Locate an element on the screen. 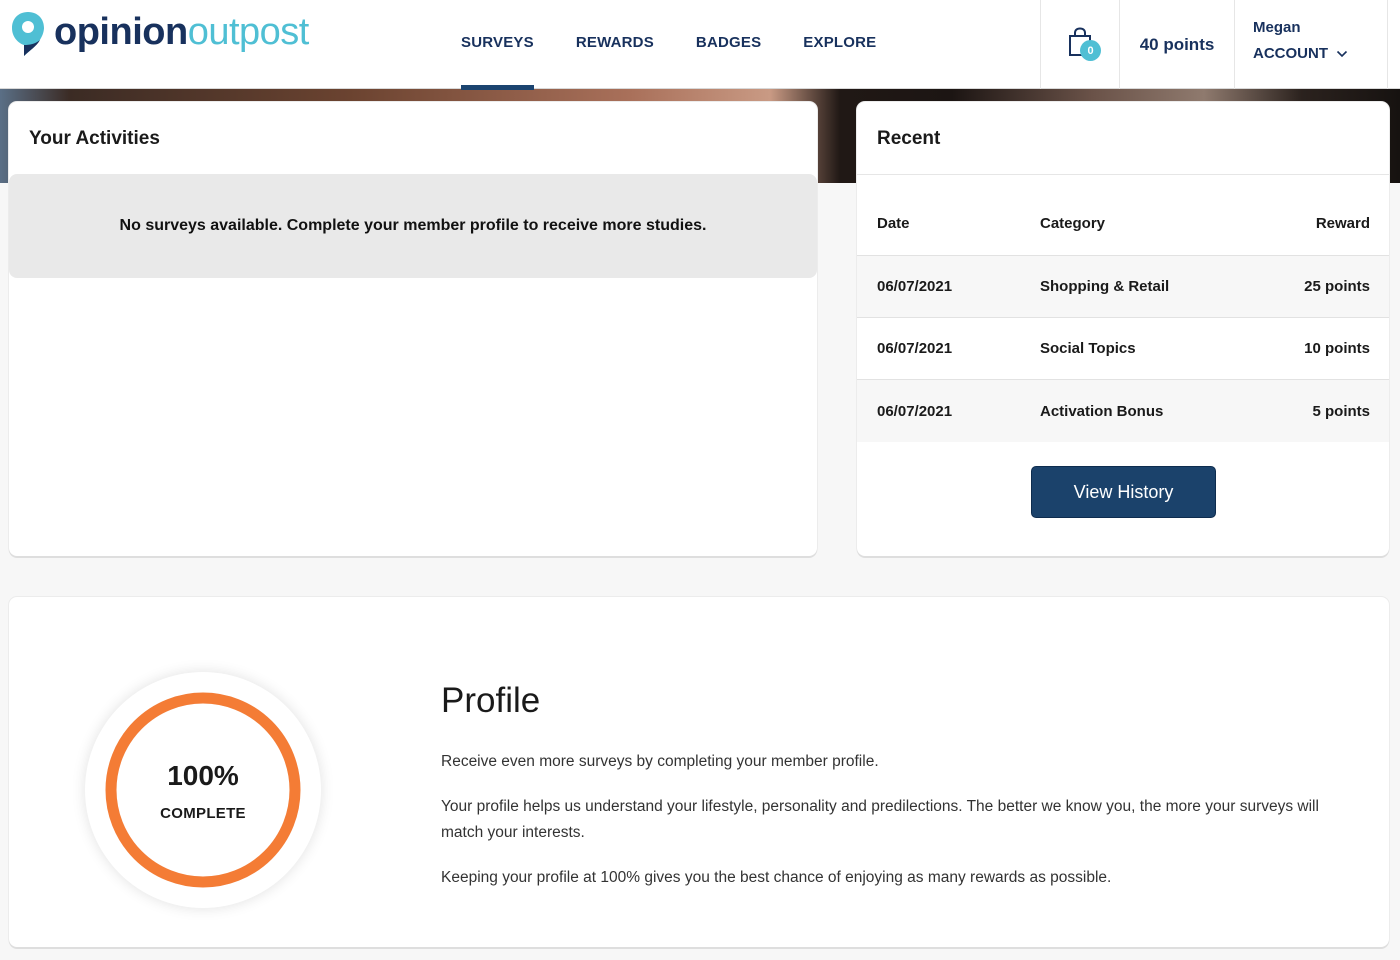 The image size is (1400, 960). table-header: Date Category Reward is located at coordinates (1123, 224).